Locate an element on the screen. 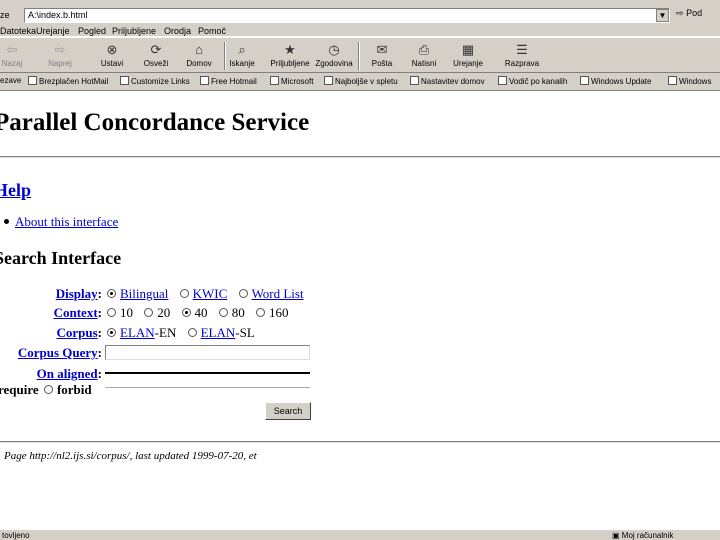 This screenshot has height=540, width=720. home-icon: ⌂ is located at coordinates (199, 49).